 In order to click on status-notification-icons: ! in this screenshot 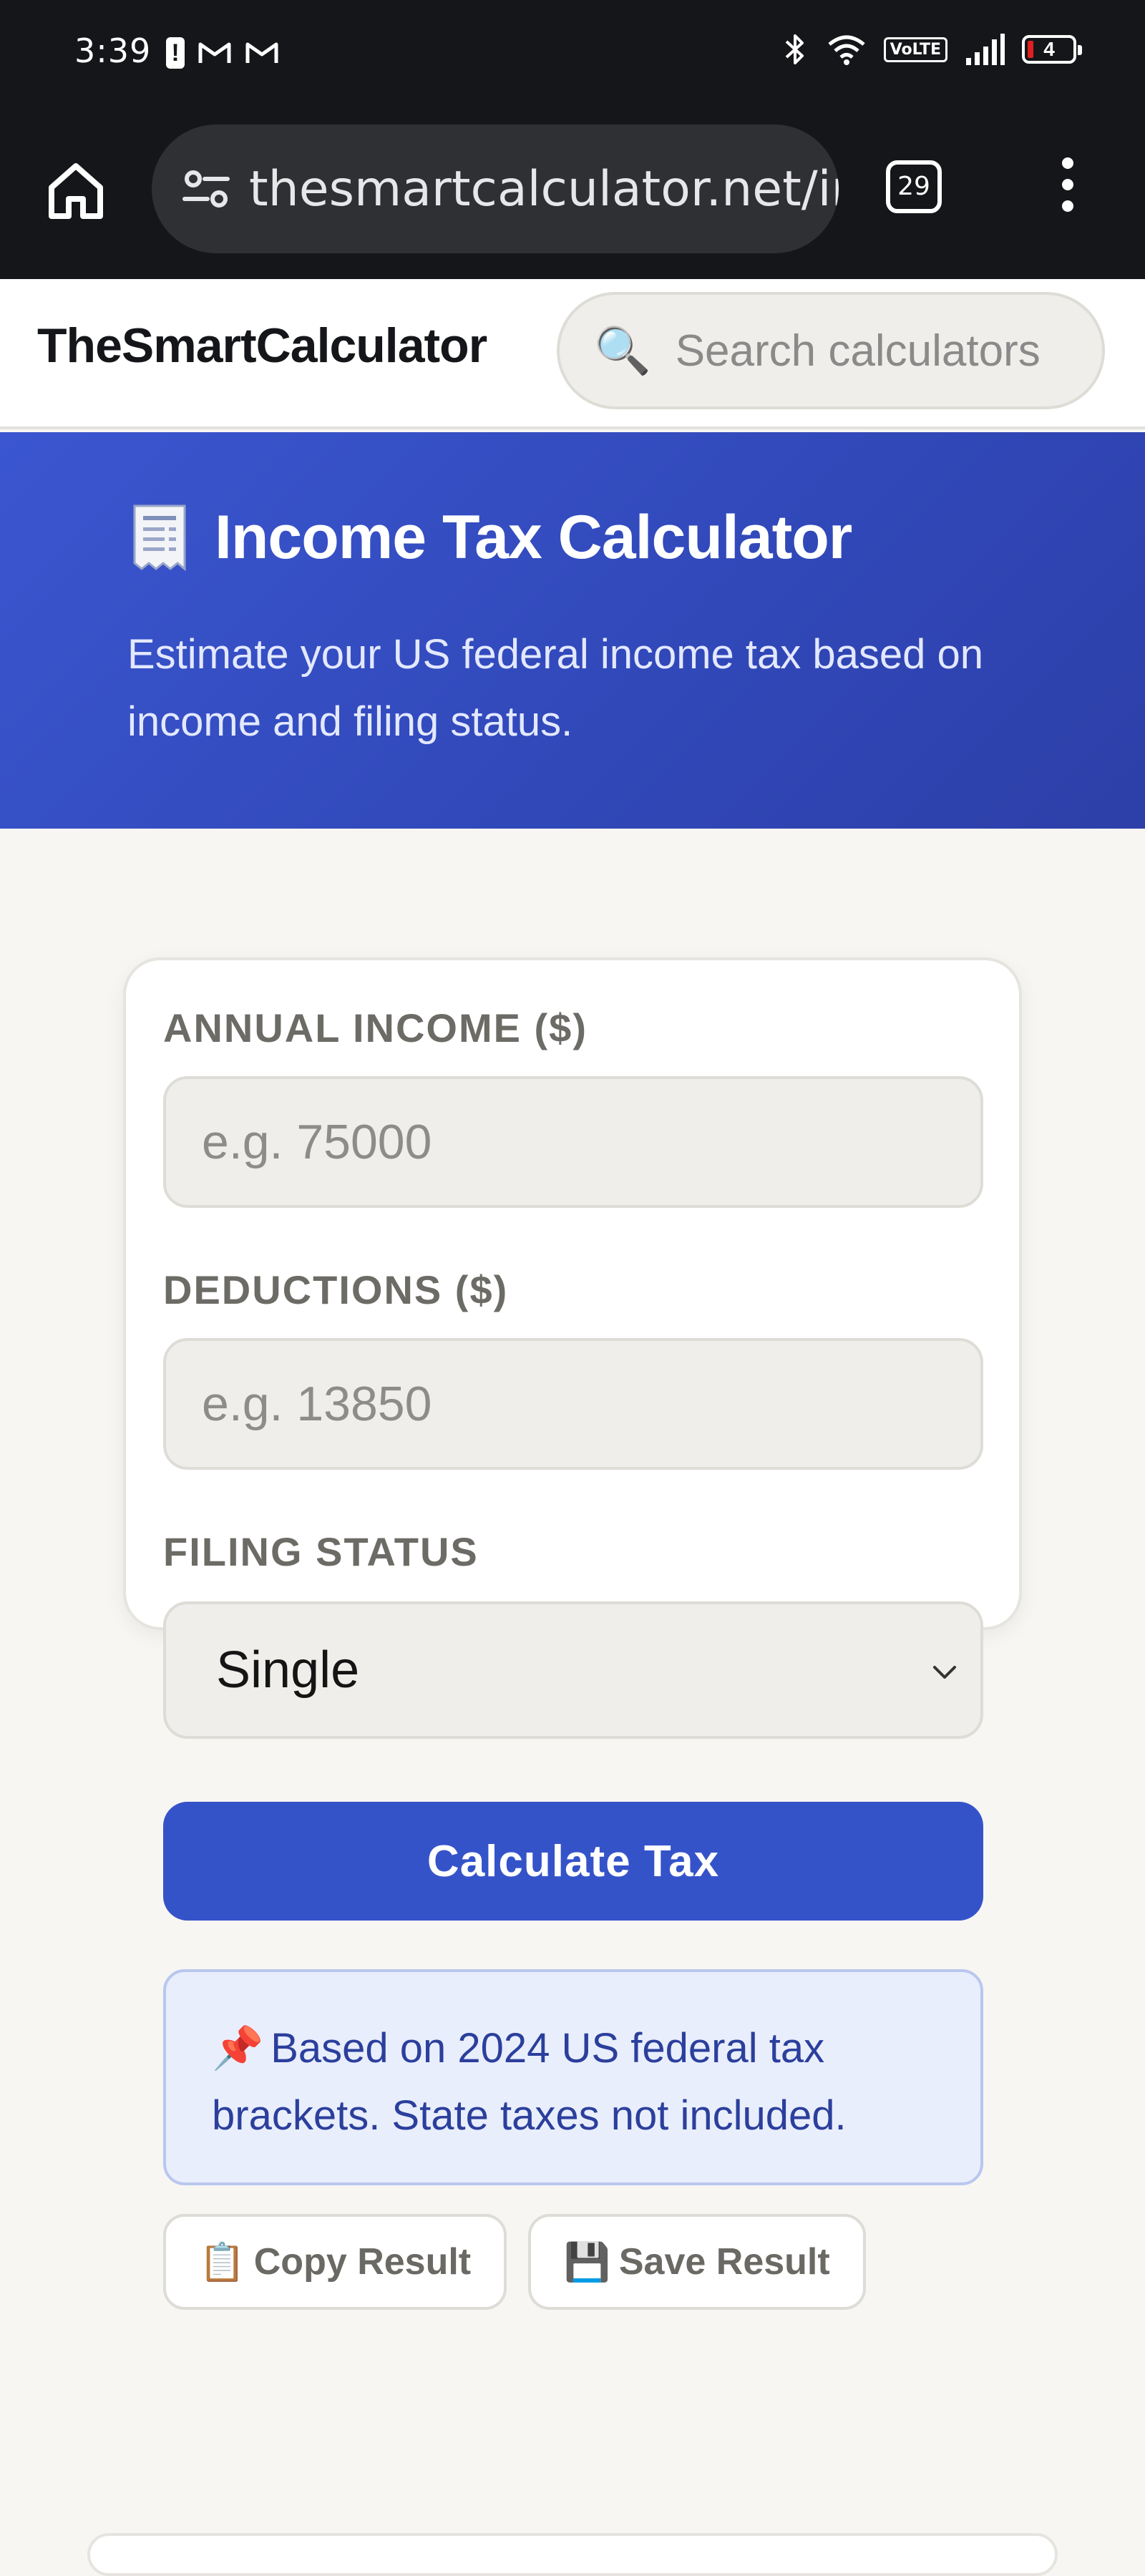, I will do `click(222, 53)`.